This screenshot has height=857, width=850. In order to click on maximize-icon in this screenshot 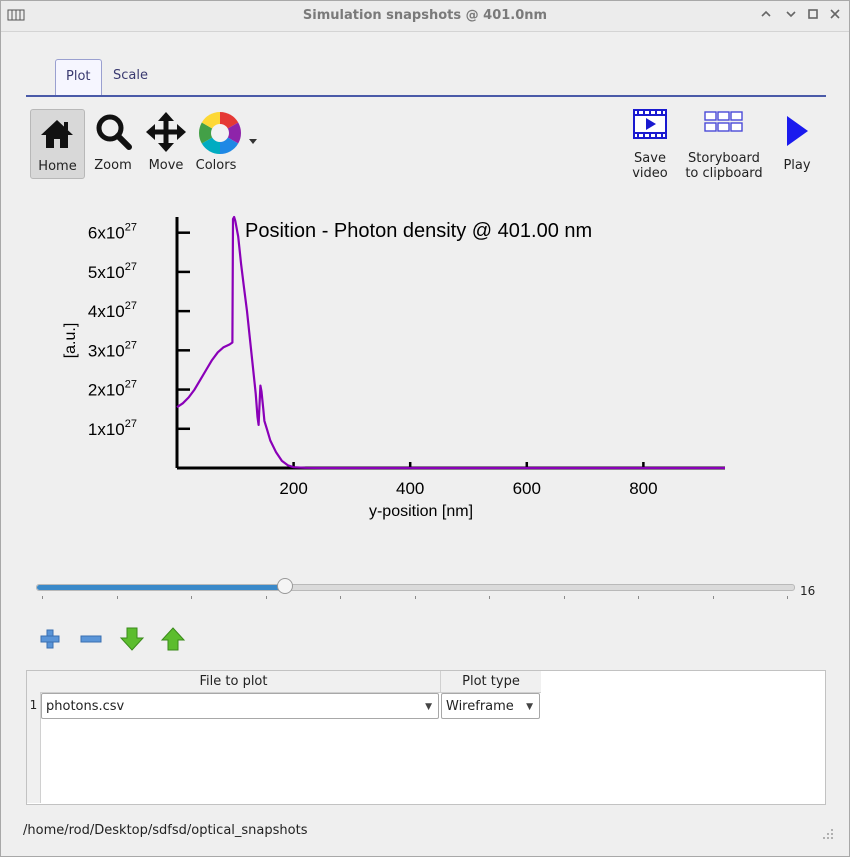, I will do `click(813, 16)`.